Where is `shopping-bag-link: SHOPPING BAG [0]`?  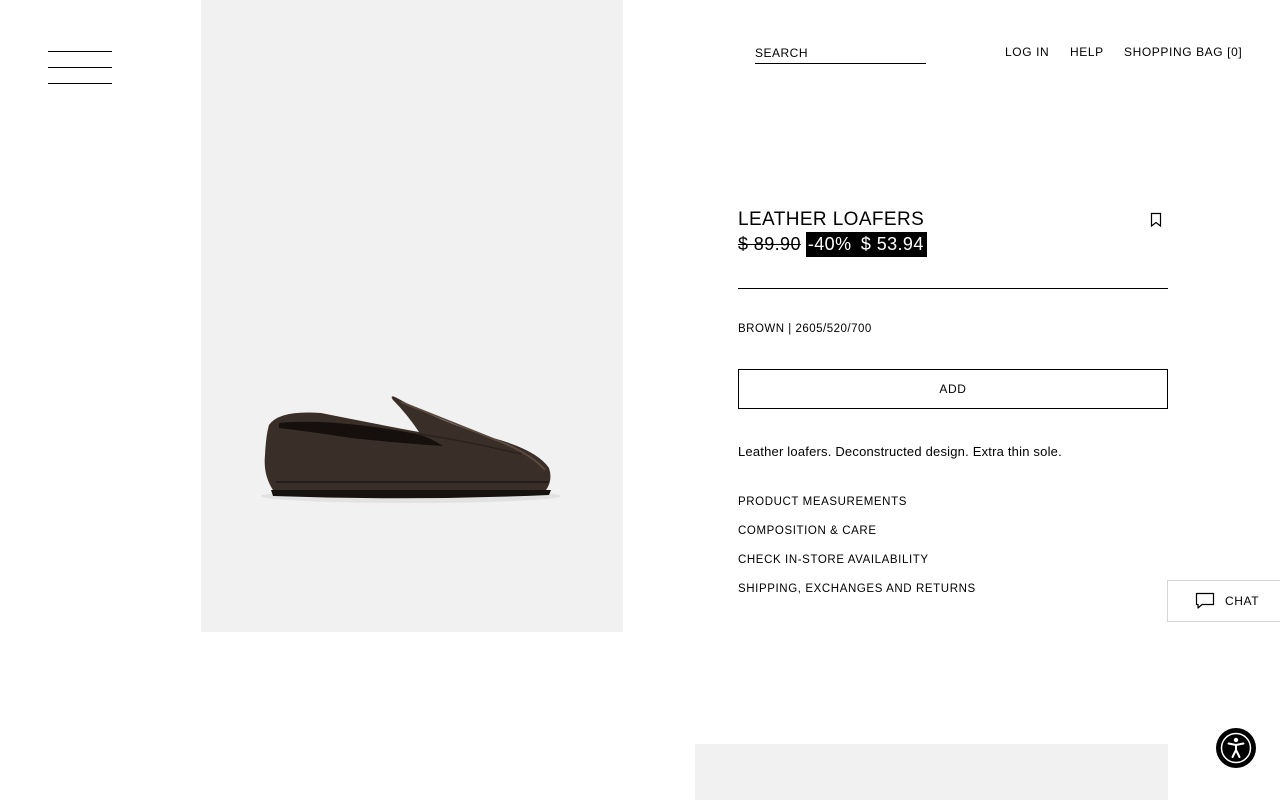
shopping-bag-link: SHOPPING BAG [0] is located at coordinates (1183, 52).